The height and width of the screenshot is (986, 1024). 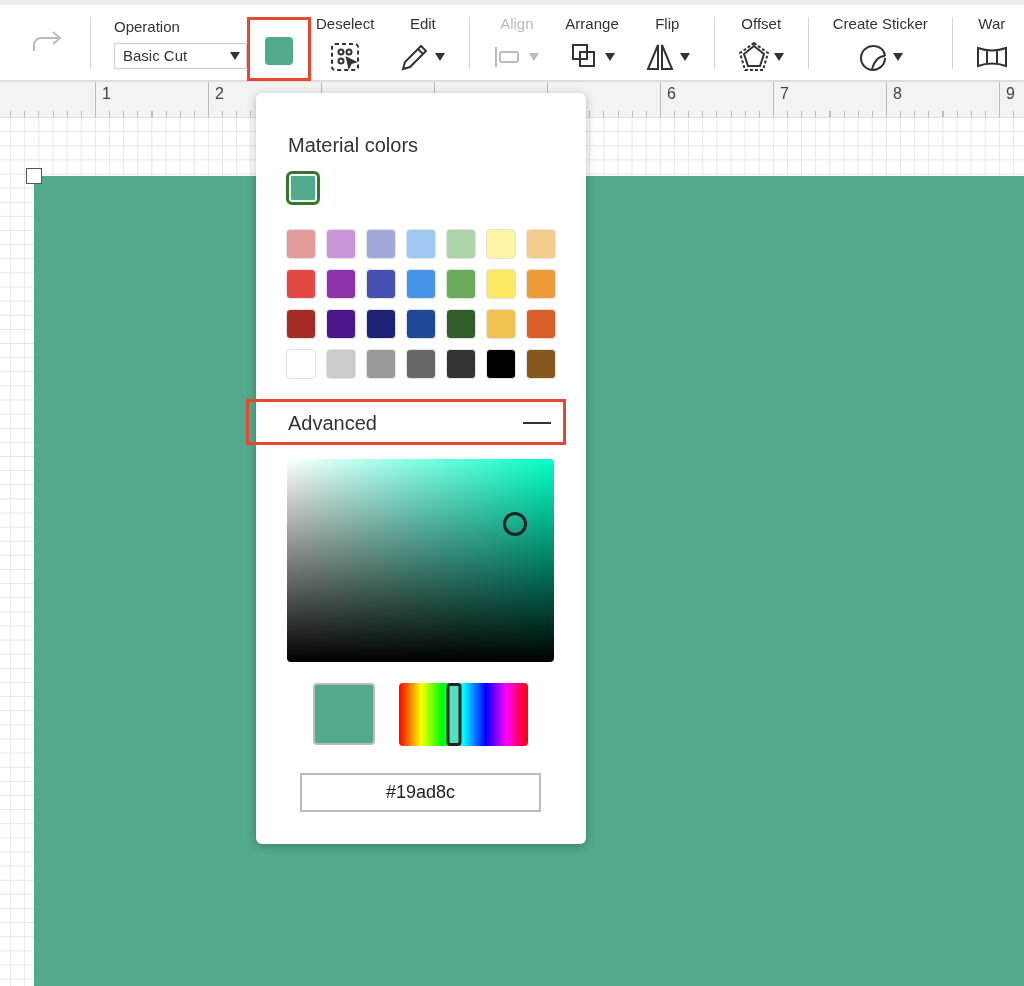 I want to click on color-preview, so click(x=344, y=714).